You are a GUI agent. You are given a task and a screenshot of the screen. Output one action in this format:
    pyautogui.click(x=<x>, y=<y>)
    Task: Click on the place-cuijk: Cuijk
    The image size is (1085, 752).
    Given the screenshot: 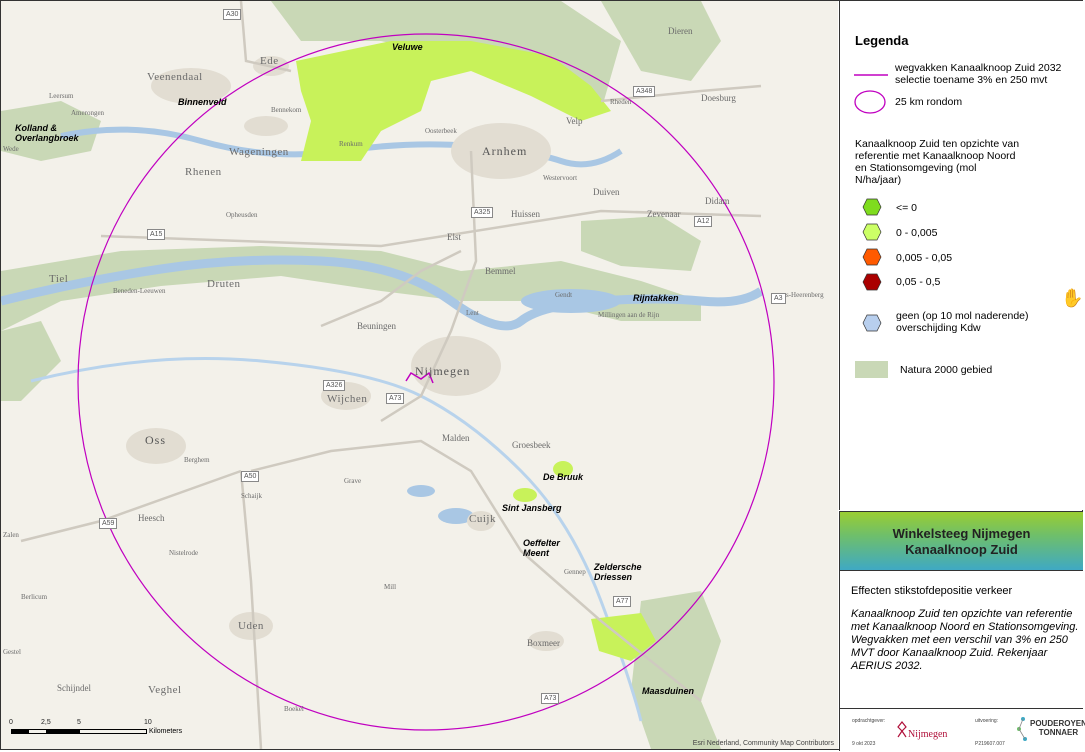 What is the action you would take?
    pyautogui.click(x=482, y=519)
    